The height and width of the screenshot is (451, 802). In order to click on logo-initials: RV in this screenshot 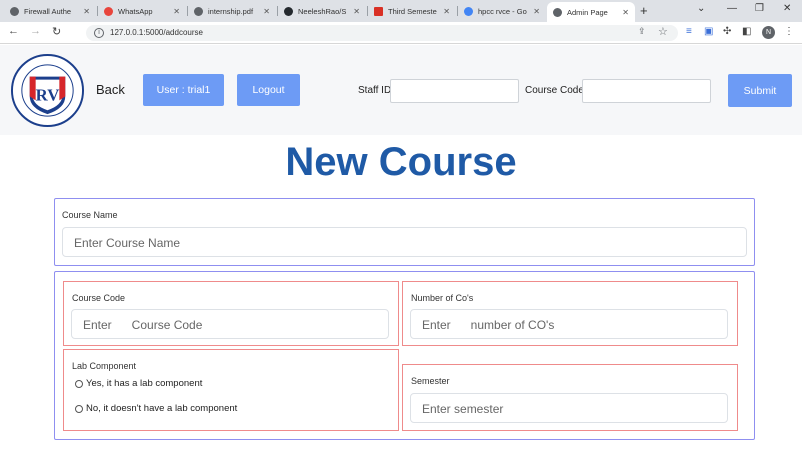, I will do `click(48, 94)`.